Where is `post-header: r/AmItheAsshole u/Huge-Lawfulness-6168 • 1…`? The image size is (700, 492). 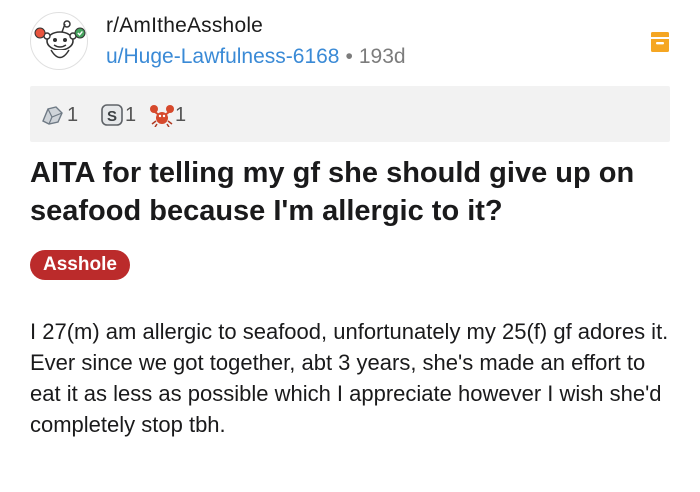
post-header: r/AmItheAsshole u/Huge-Lawfulness-6168 • 1… is located at coordinates (350, 43).